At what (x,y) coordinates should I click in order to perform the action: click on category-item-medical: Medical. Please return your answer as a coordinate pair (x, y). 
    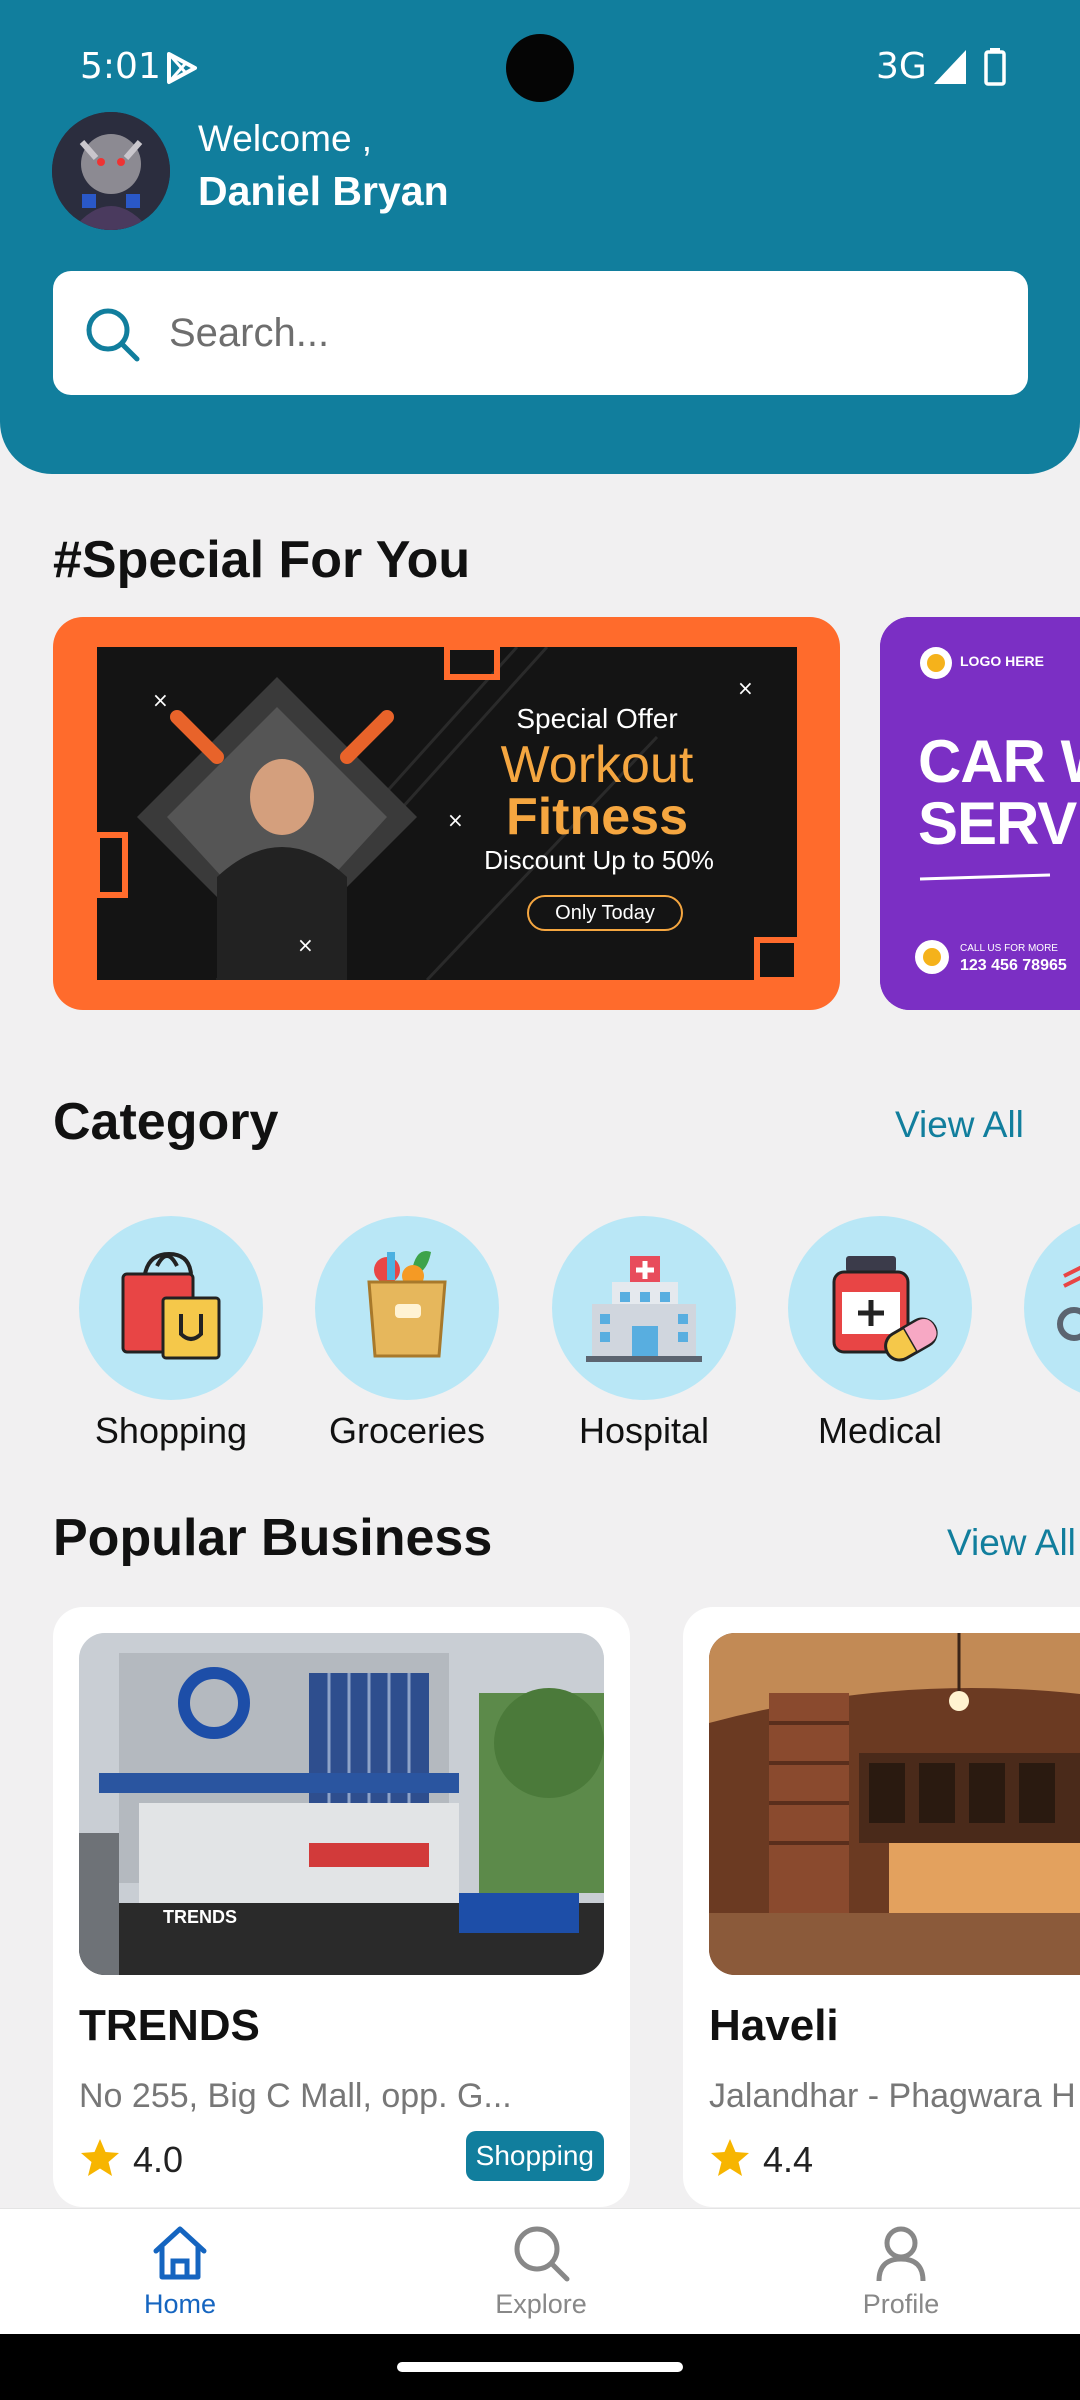
    Looking at the image, I should click on (880, 1334).